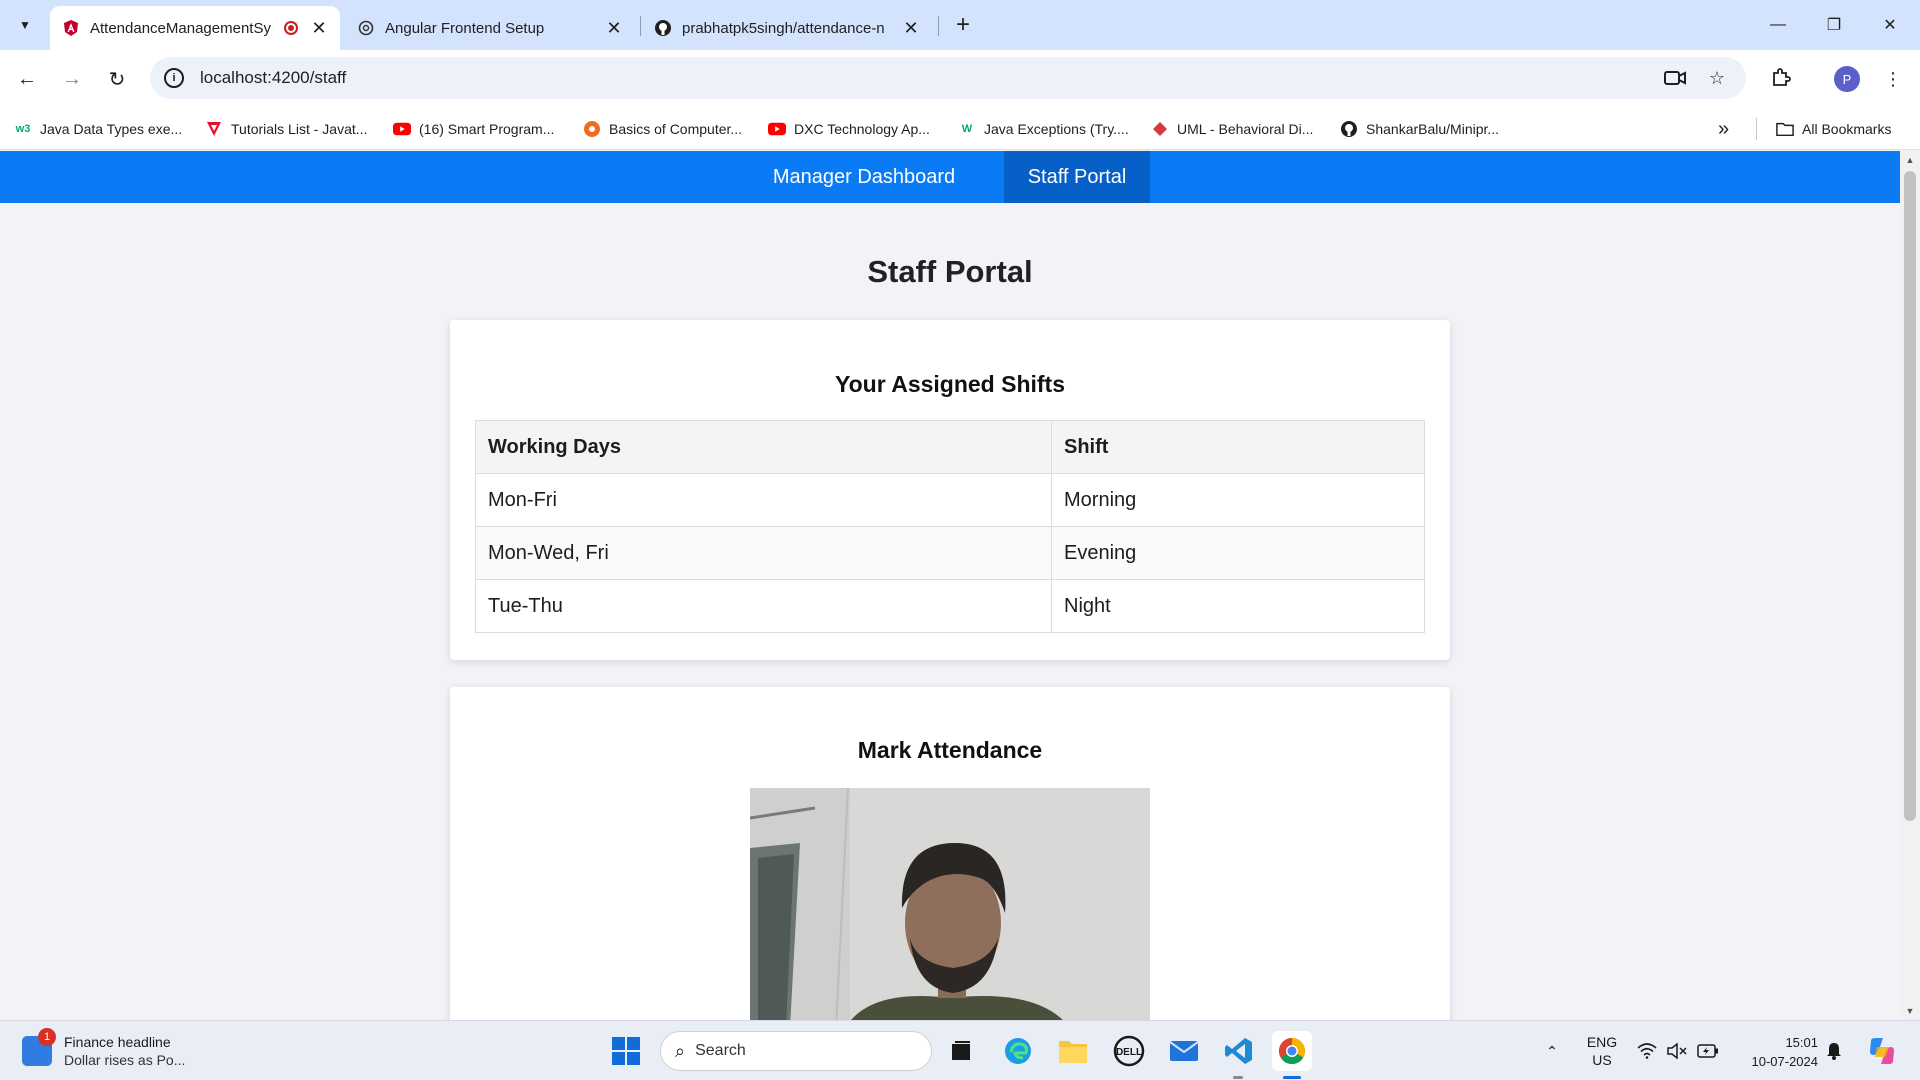 The height and width of the screenshot is (1080, 1920). I want to click on notification-bell-icon, so click(1834, 1050).